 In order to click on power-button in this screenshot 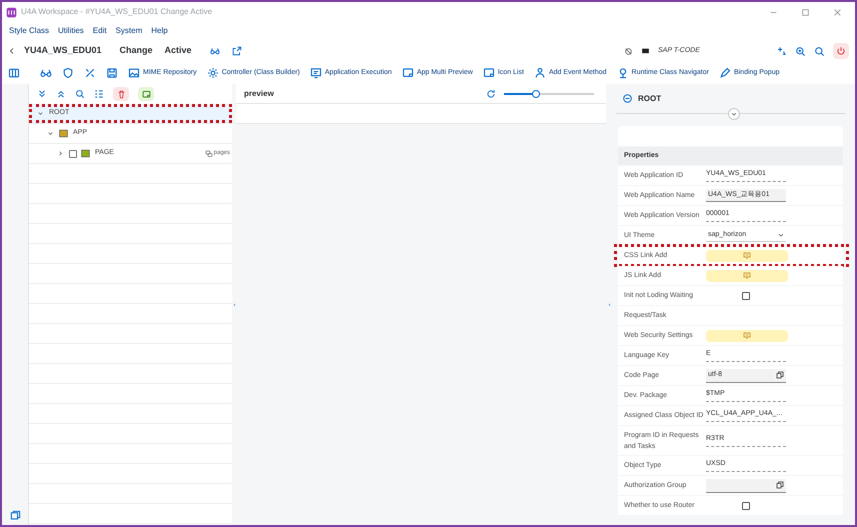, I will do `click(841, 51)`.